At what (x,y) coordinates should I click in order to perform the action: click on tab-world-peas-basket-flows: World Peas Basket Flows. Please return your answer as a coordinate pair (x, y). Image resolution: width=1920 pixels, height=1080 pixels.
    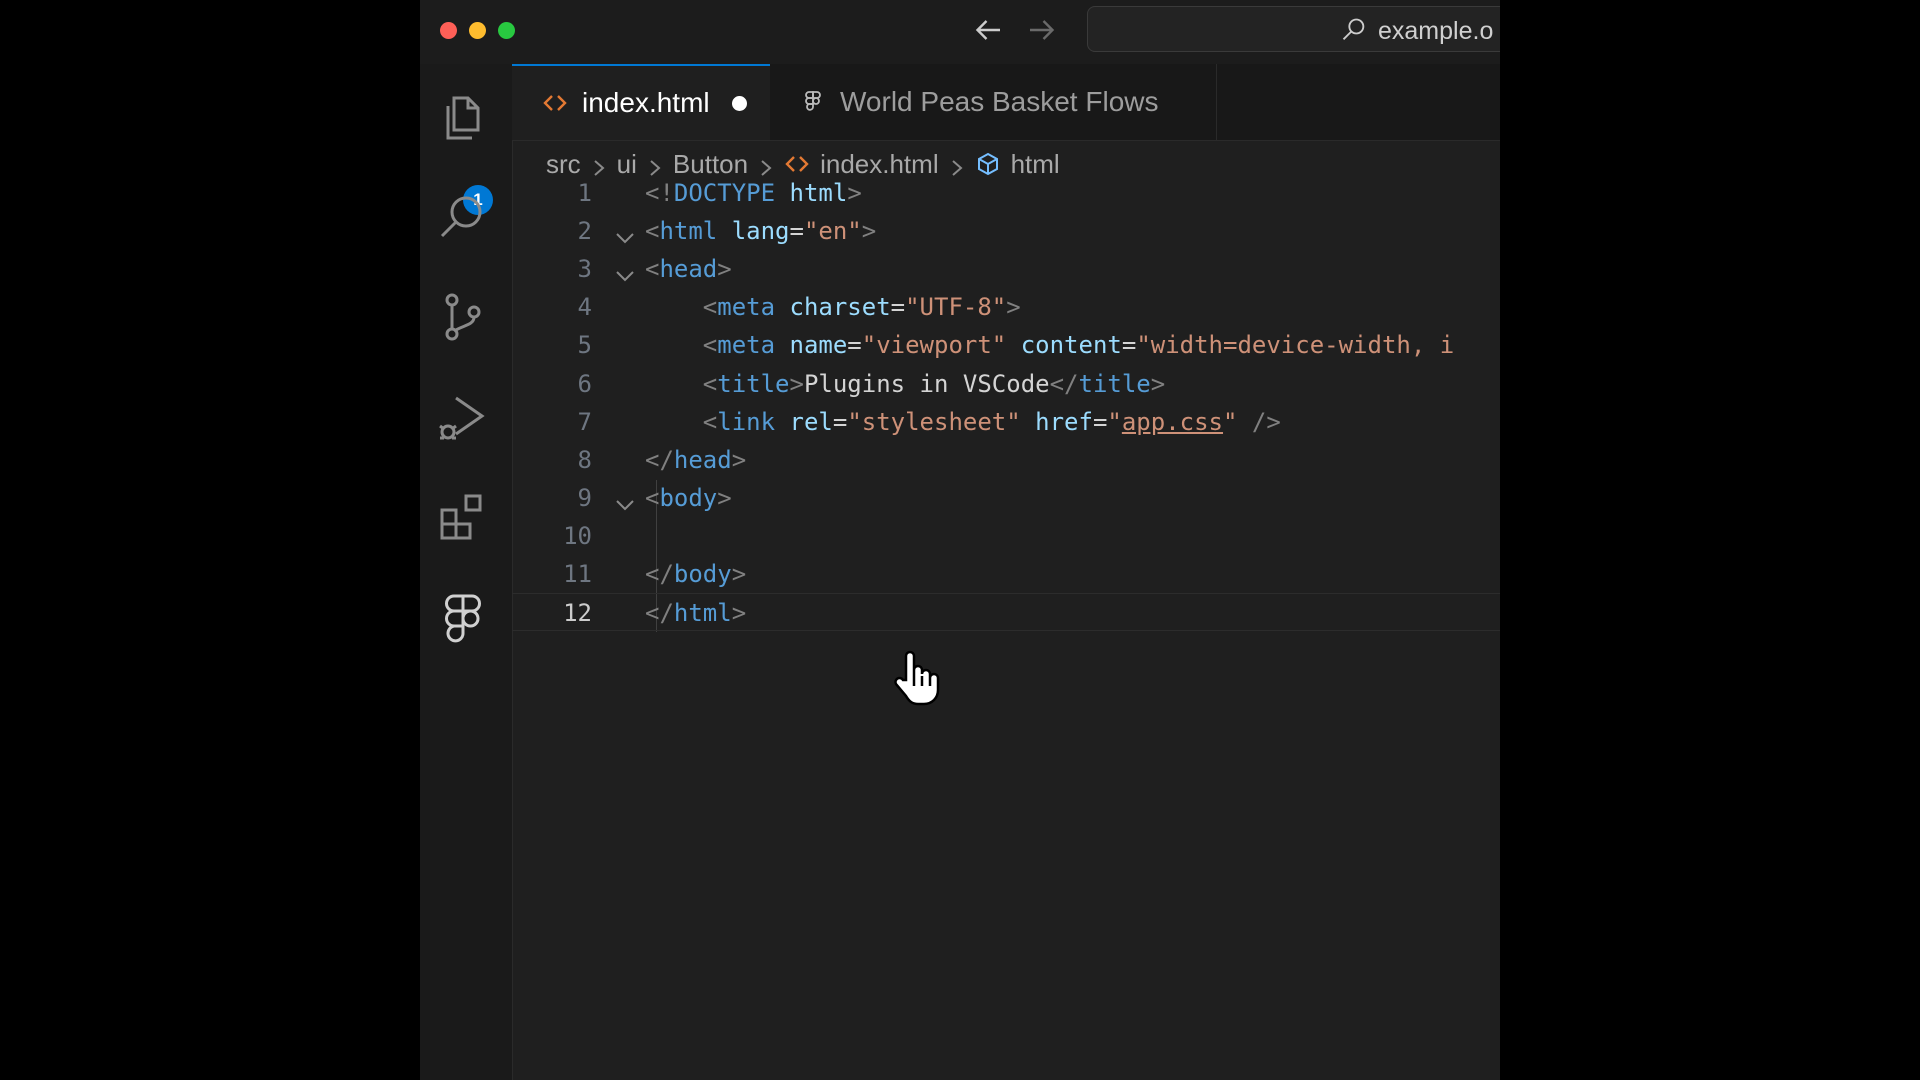
    Looking at the image, I should click on (993, 102).